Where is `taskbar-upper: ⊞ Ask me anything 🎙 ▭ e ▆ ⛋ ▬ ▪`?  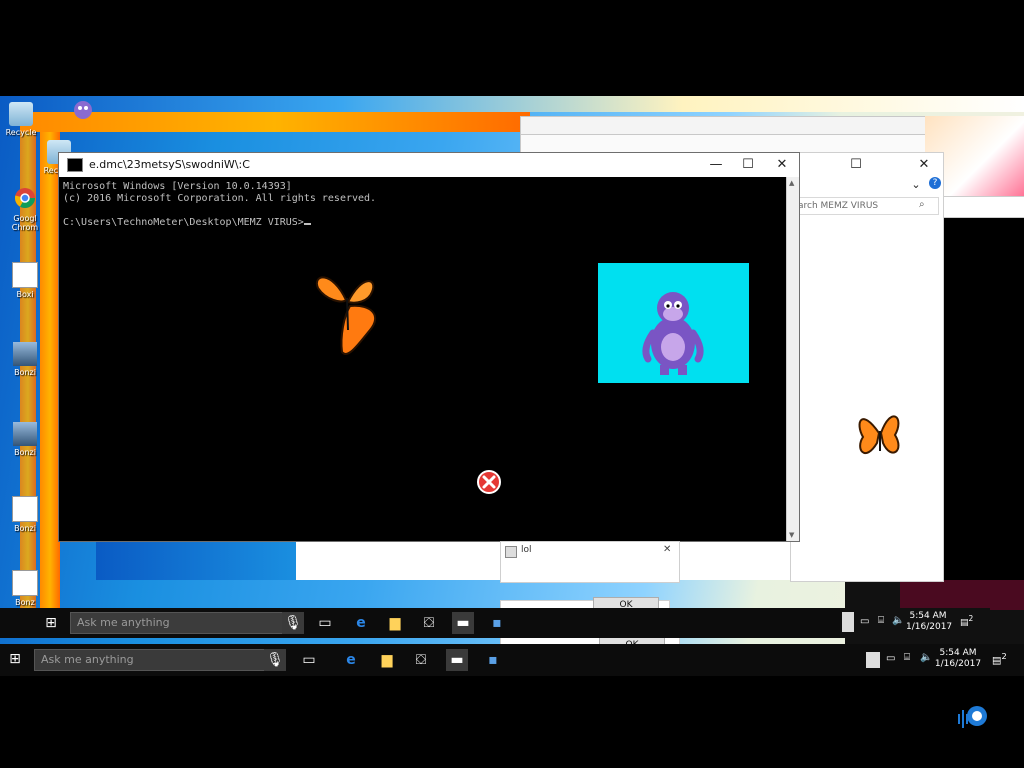 taskbar-upper: ⊞ Ask me anything 🎙 ▭ e ▆ ⛋ ▬ ▪ is located at coordinates (424, 623).